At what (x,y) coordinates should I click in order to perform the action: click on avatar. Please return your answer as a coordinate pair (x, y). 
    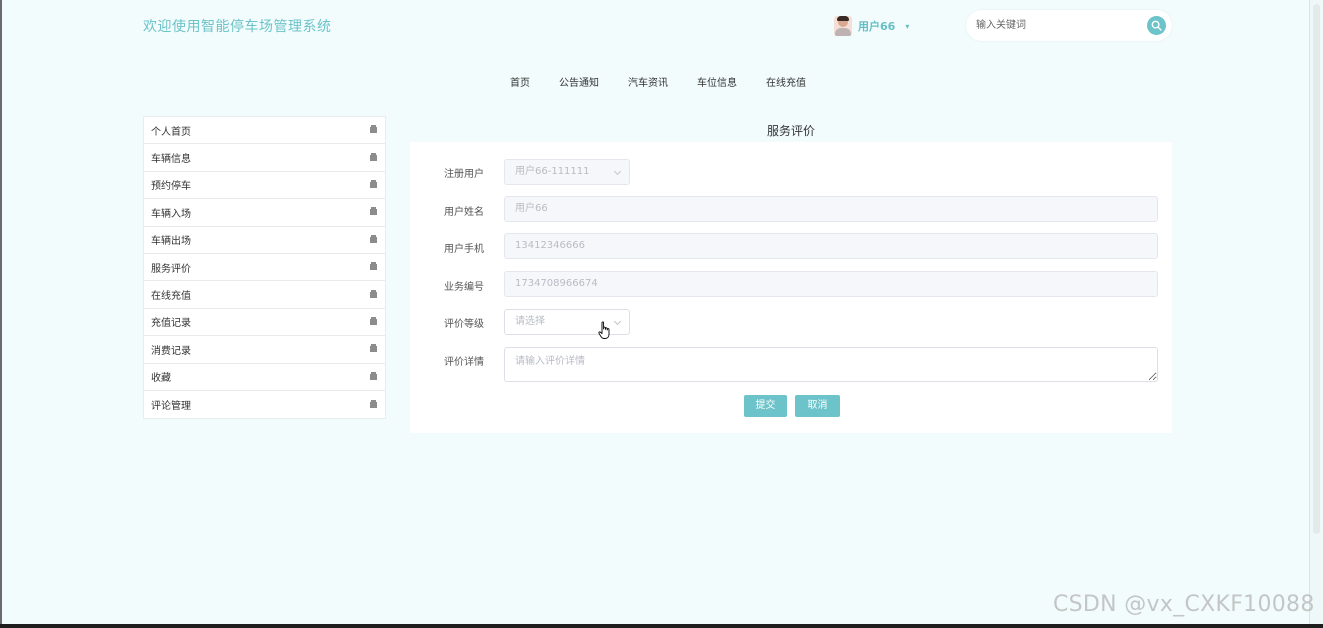
    Looking at the image, I should click on (843, 26).